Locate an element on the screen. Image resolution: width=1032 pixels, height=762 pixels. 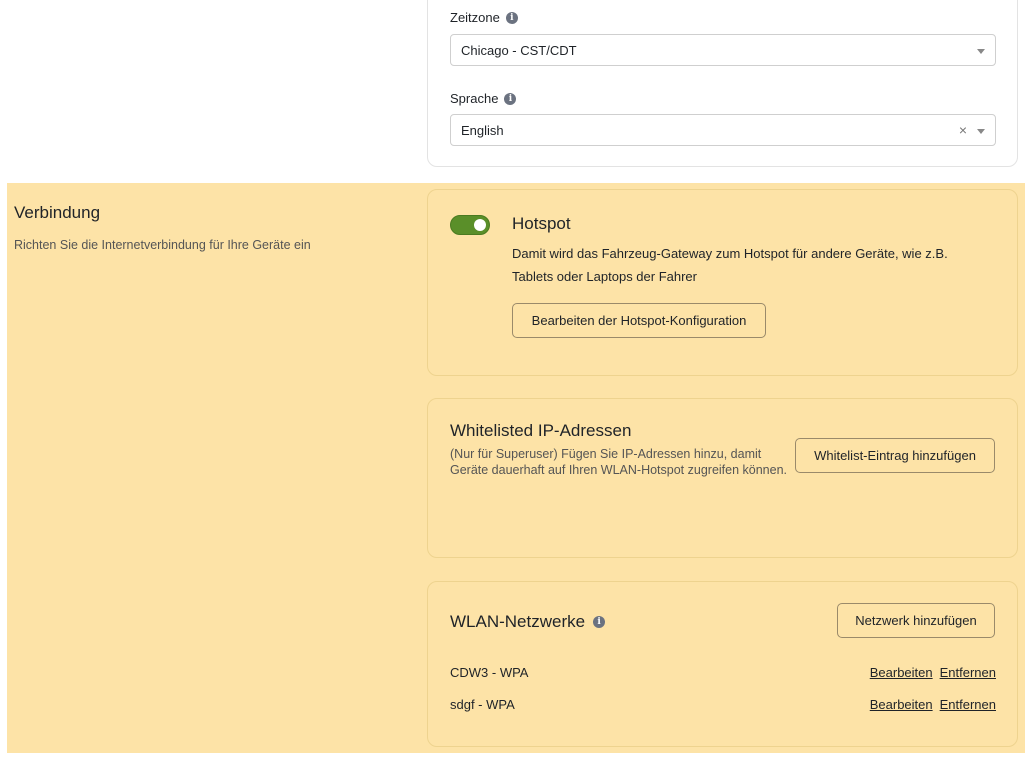
wlan-title: WLAN-Netzwerke i is located at coordinates (528, 622).